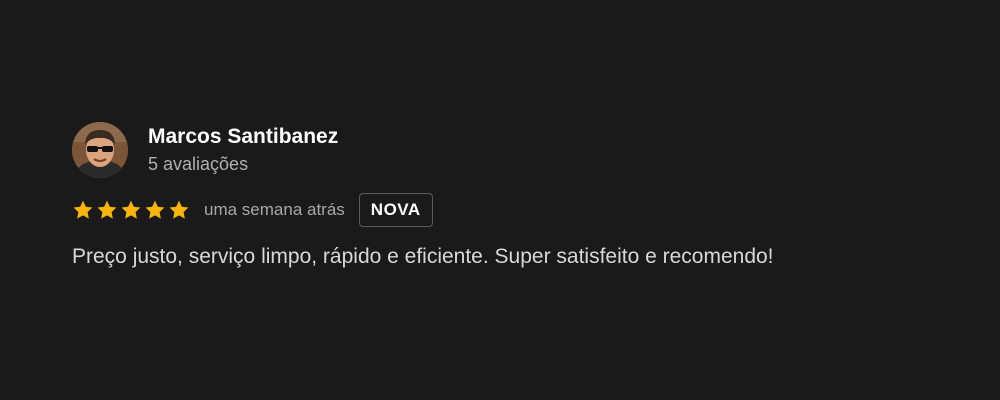  I want to click on review-author-row: Marcos Santibanez 5 avaliações, so click(512, 150).